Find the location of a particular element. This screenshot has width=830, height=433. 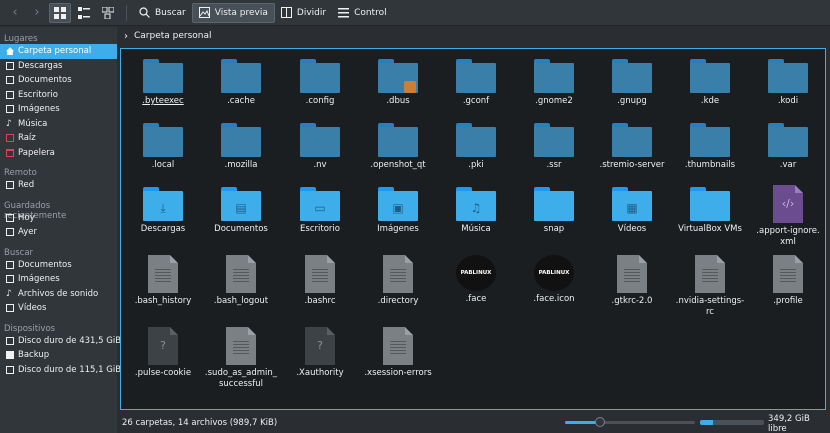

zoom-slider is located at coordinates (630, 422).